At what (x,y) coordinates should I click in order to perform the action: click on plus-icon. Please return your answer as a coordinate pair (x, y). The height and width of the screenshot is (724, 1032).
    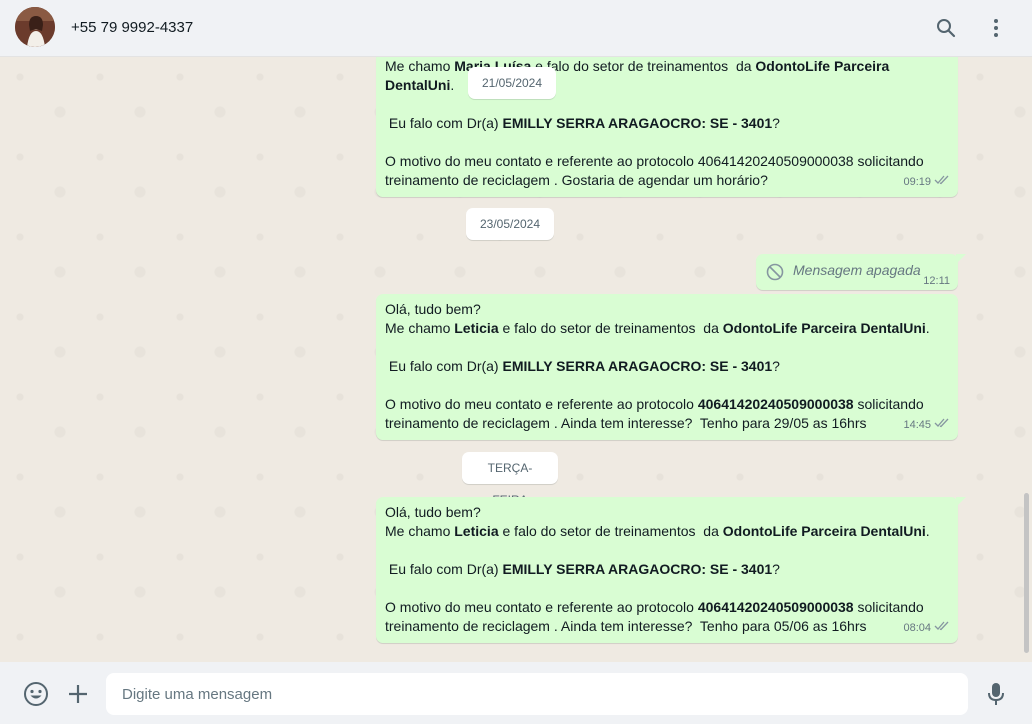
    Looking at the image, I should click on (78, 694).